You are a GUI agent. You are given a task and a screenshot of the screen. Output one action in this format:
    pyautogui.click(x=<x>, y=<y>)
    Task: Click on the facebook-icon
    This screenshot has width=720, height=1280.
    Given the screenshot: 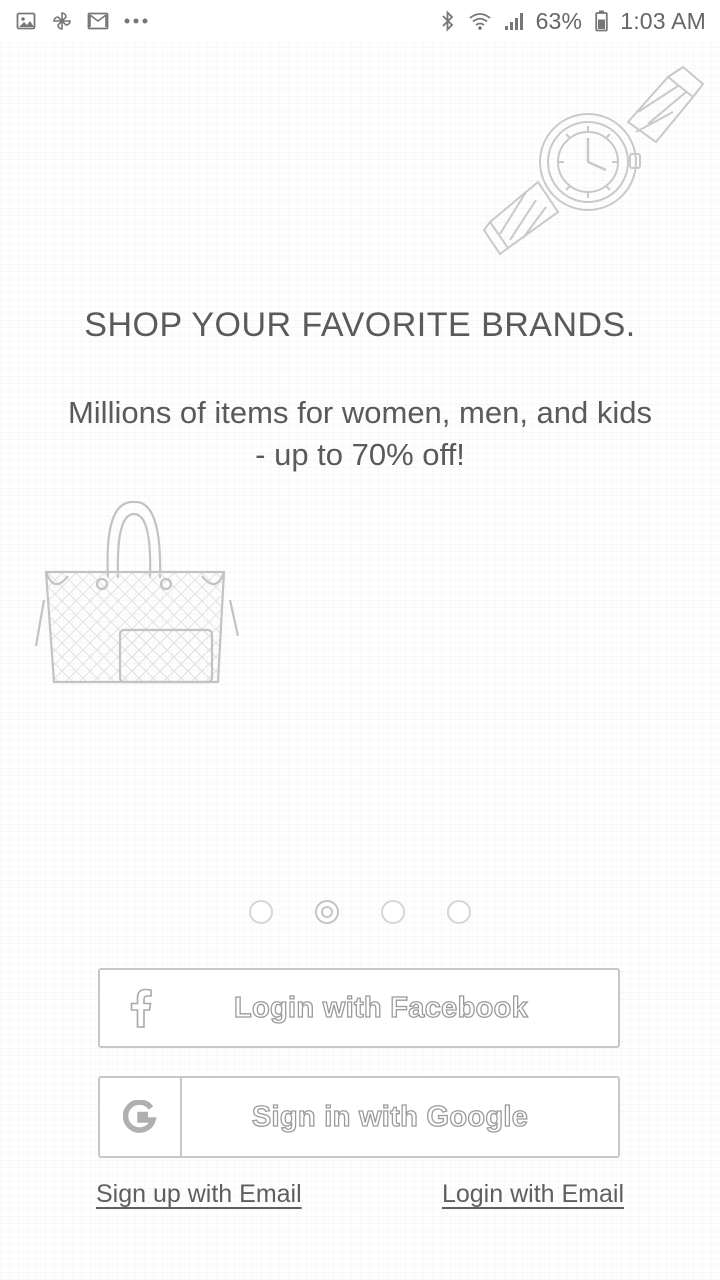 What is the action you would take?
    pyautogui.click(x=141, y=1008)
    